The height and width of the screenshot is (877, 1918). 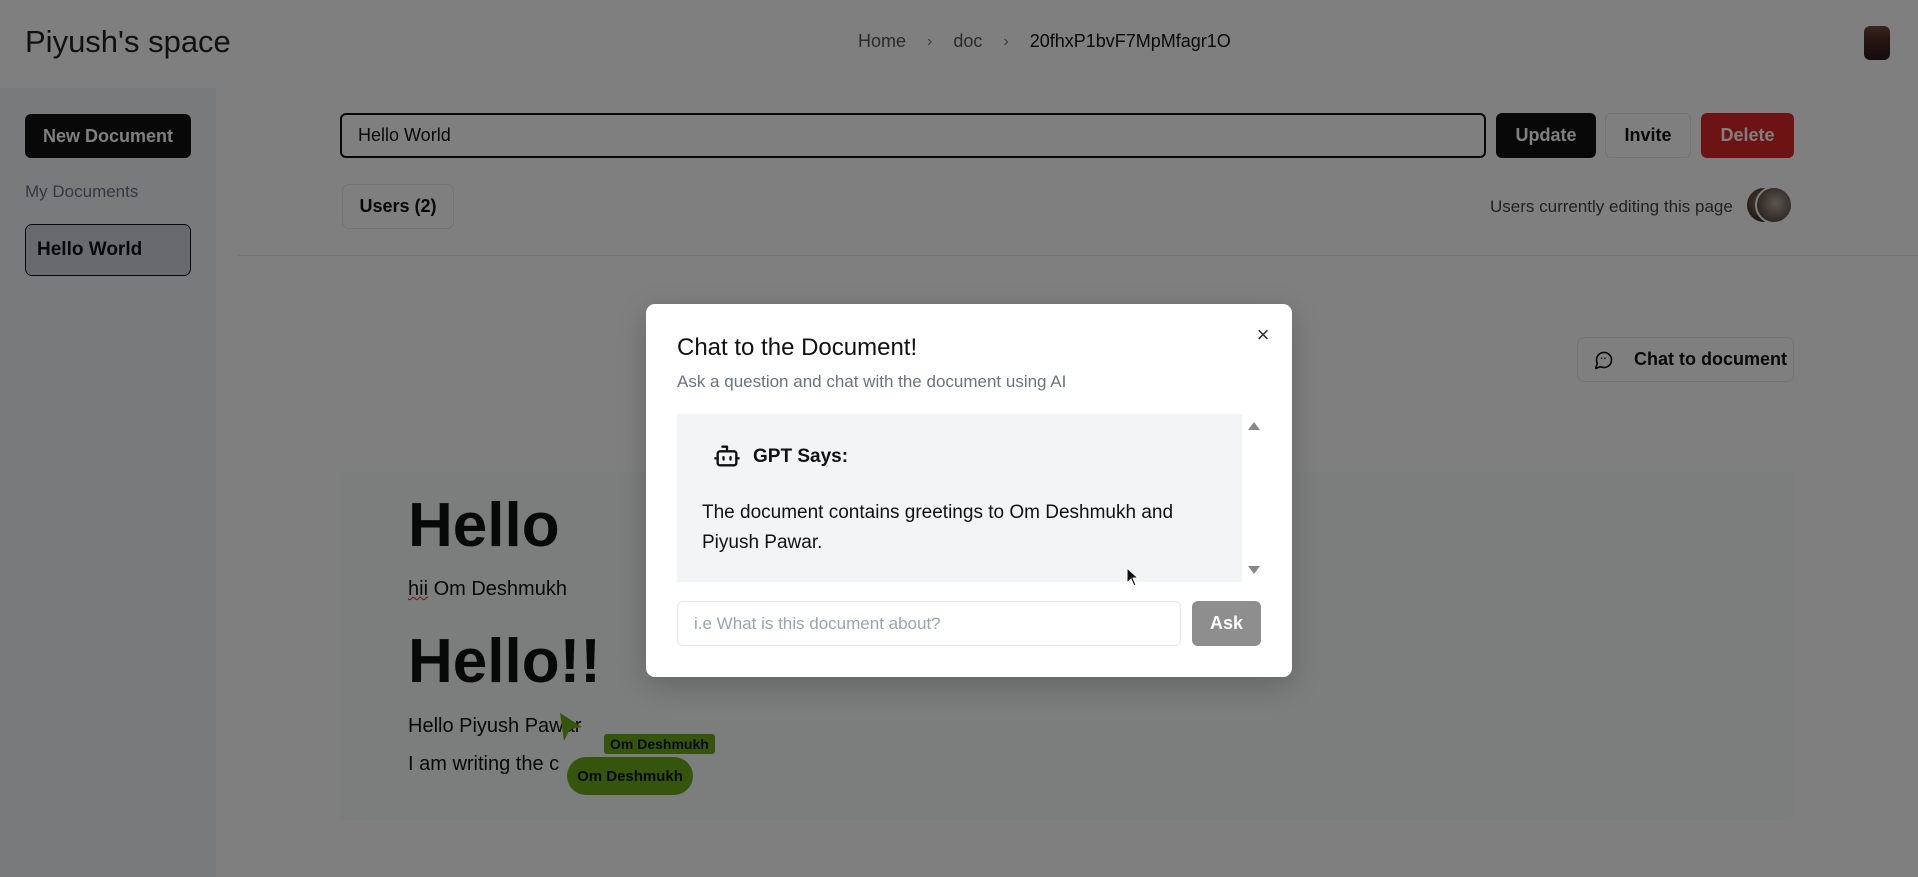 I want to click on scroll-up-icon, so click(x=1254, y=426).